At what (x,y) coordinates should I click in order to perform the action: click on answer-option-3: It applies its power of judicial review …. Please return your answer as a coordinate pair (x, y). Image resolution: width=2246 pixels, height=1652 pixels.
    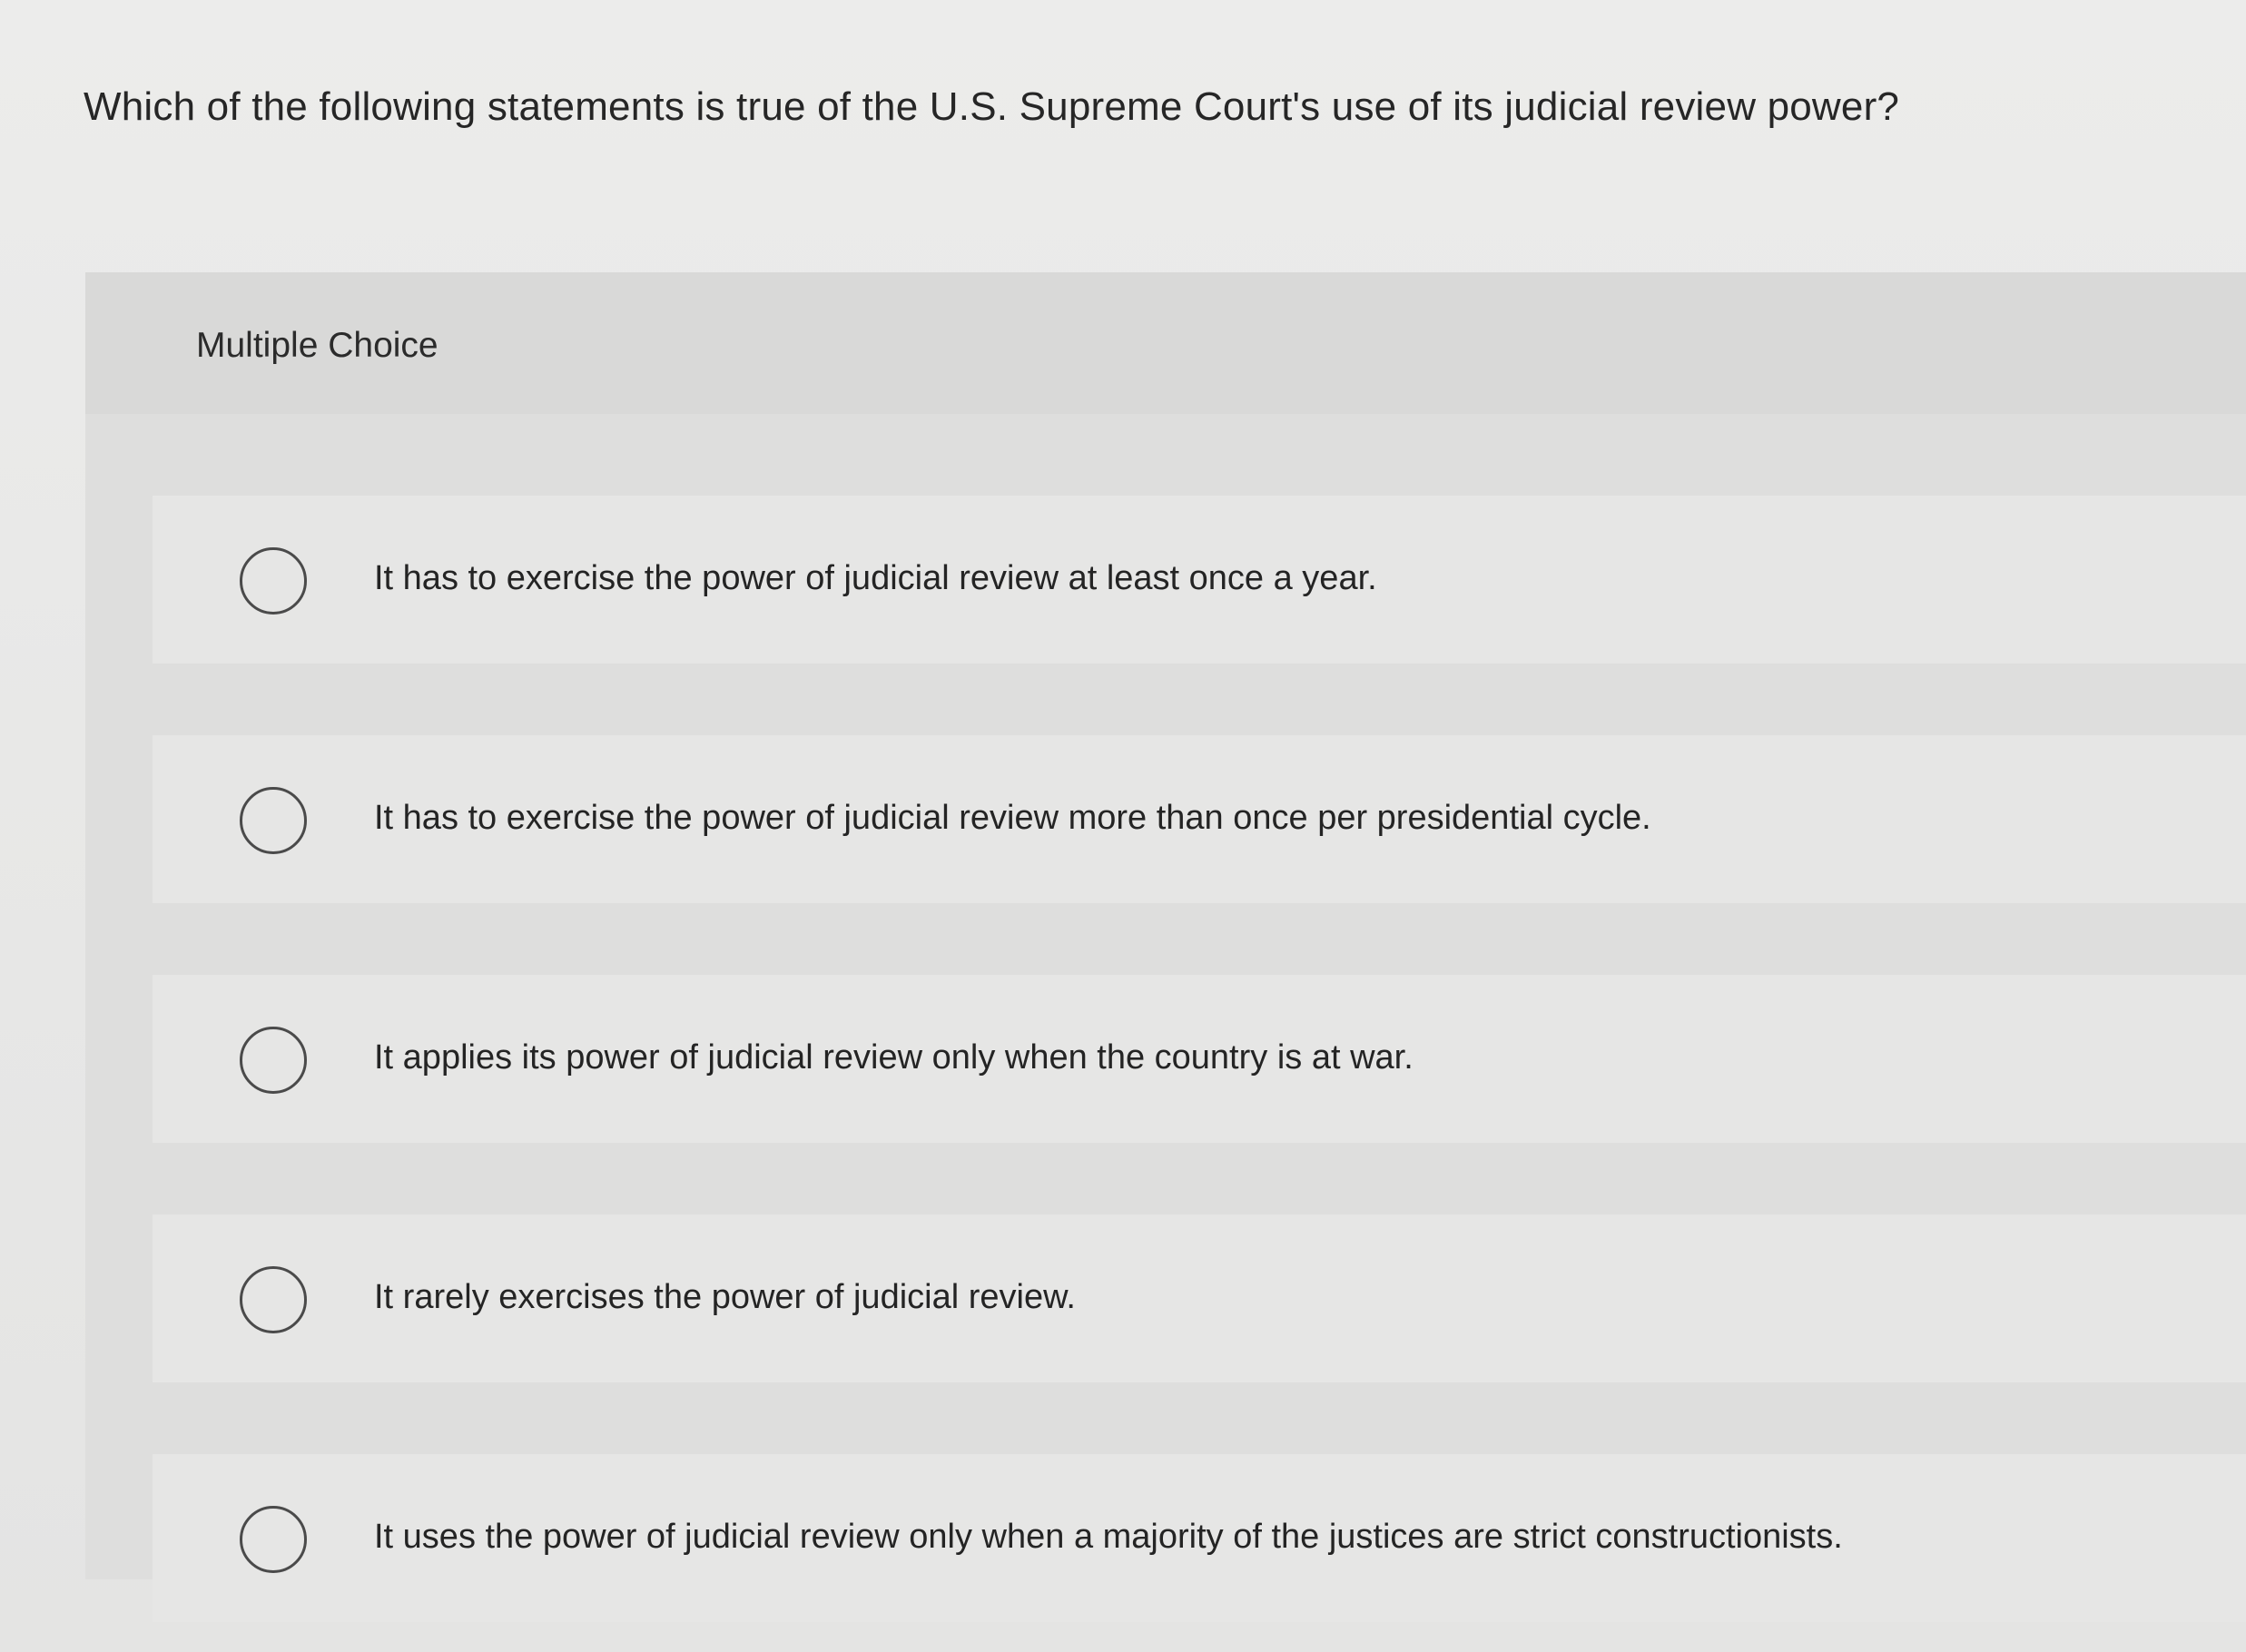
    Looking at the image, I should click on (1199, 1059).